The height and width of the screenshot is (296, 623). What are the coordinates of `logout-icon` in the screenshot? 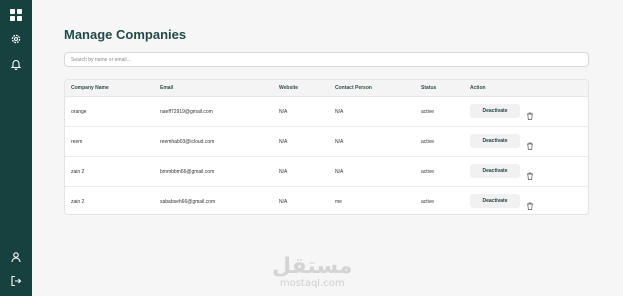 It's located at (16, 281).